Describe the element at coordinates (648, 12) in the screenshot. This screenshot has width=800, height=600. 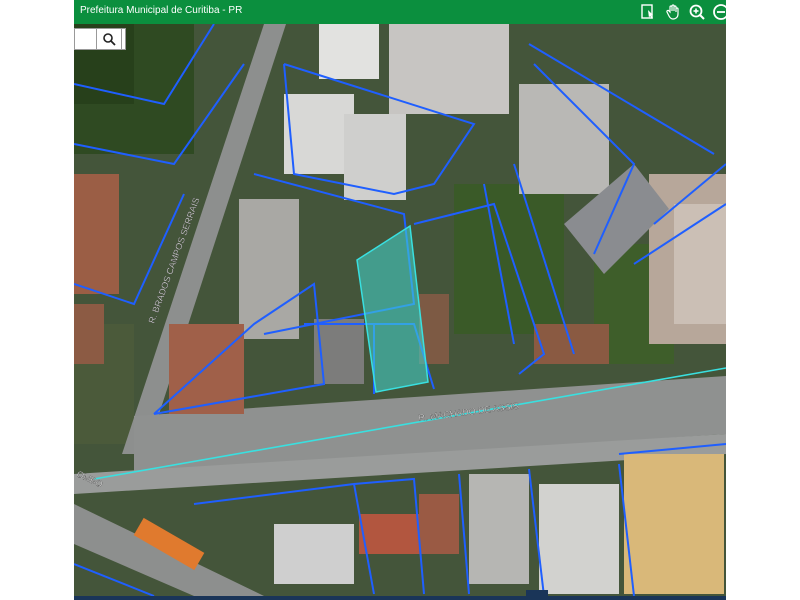
I see `identify-tool-icon` at that location.